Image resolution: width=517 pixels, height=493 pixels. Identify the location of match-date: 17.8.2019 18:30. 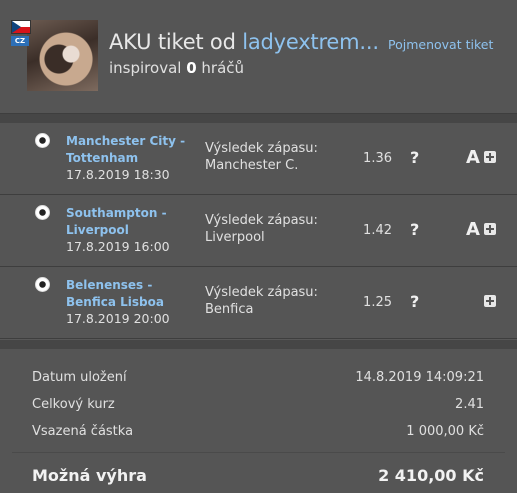
(118, 174).